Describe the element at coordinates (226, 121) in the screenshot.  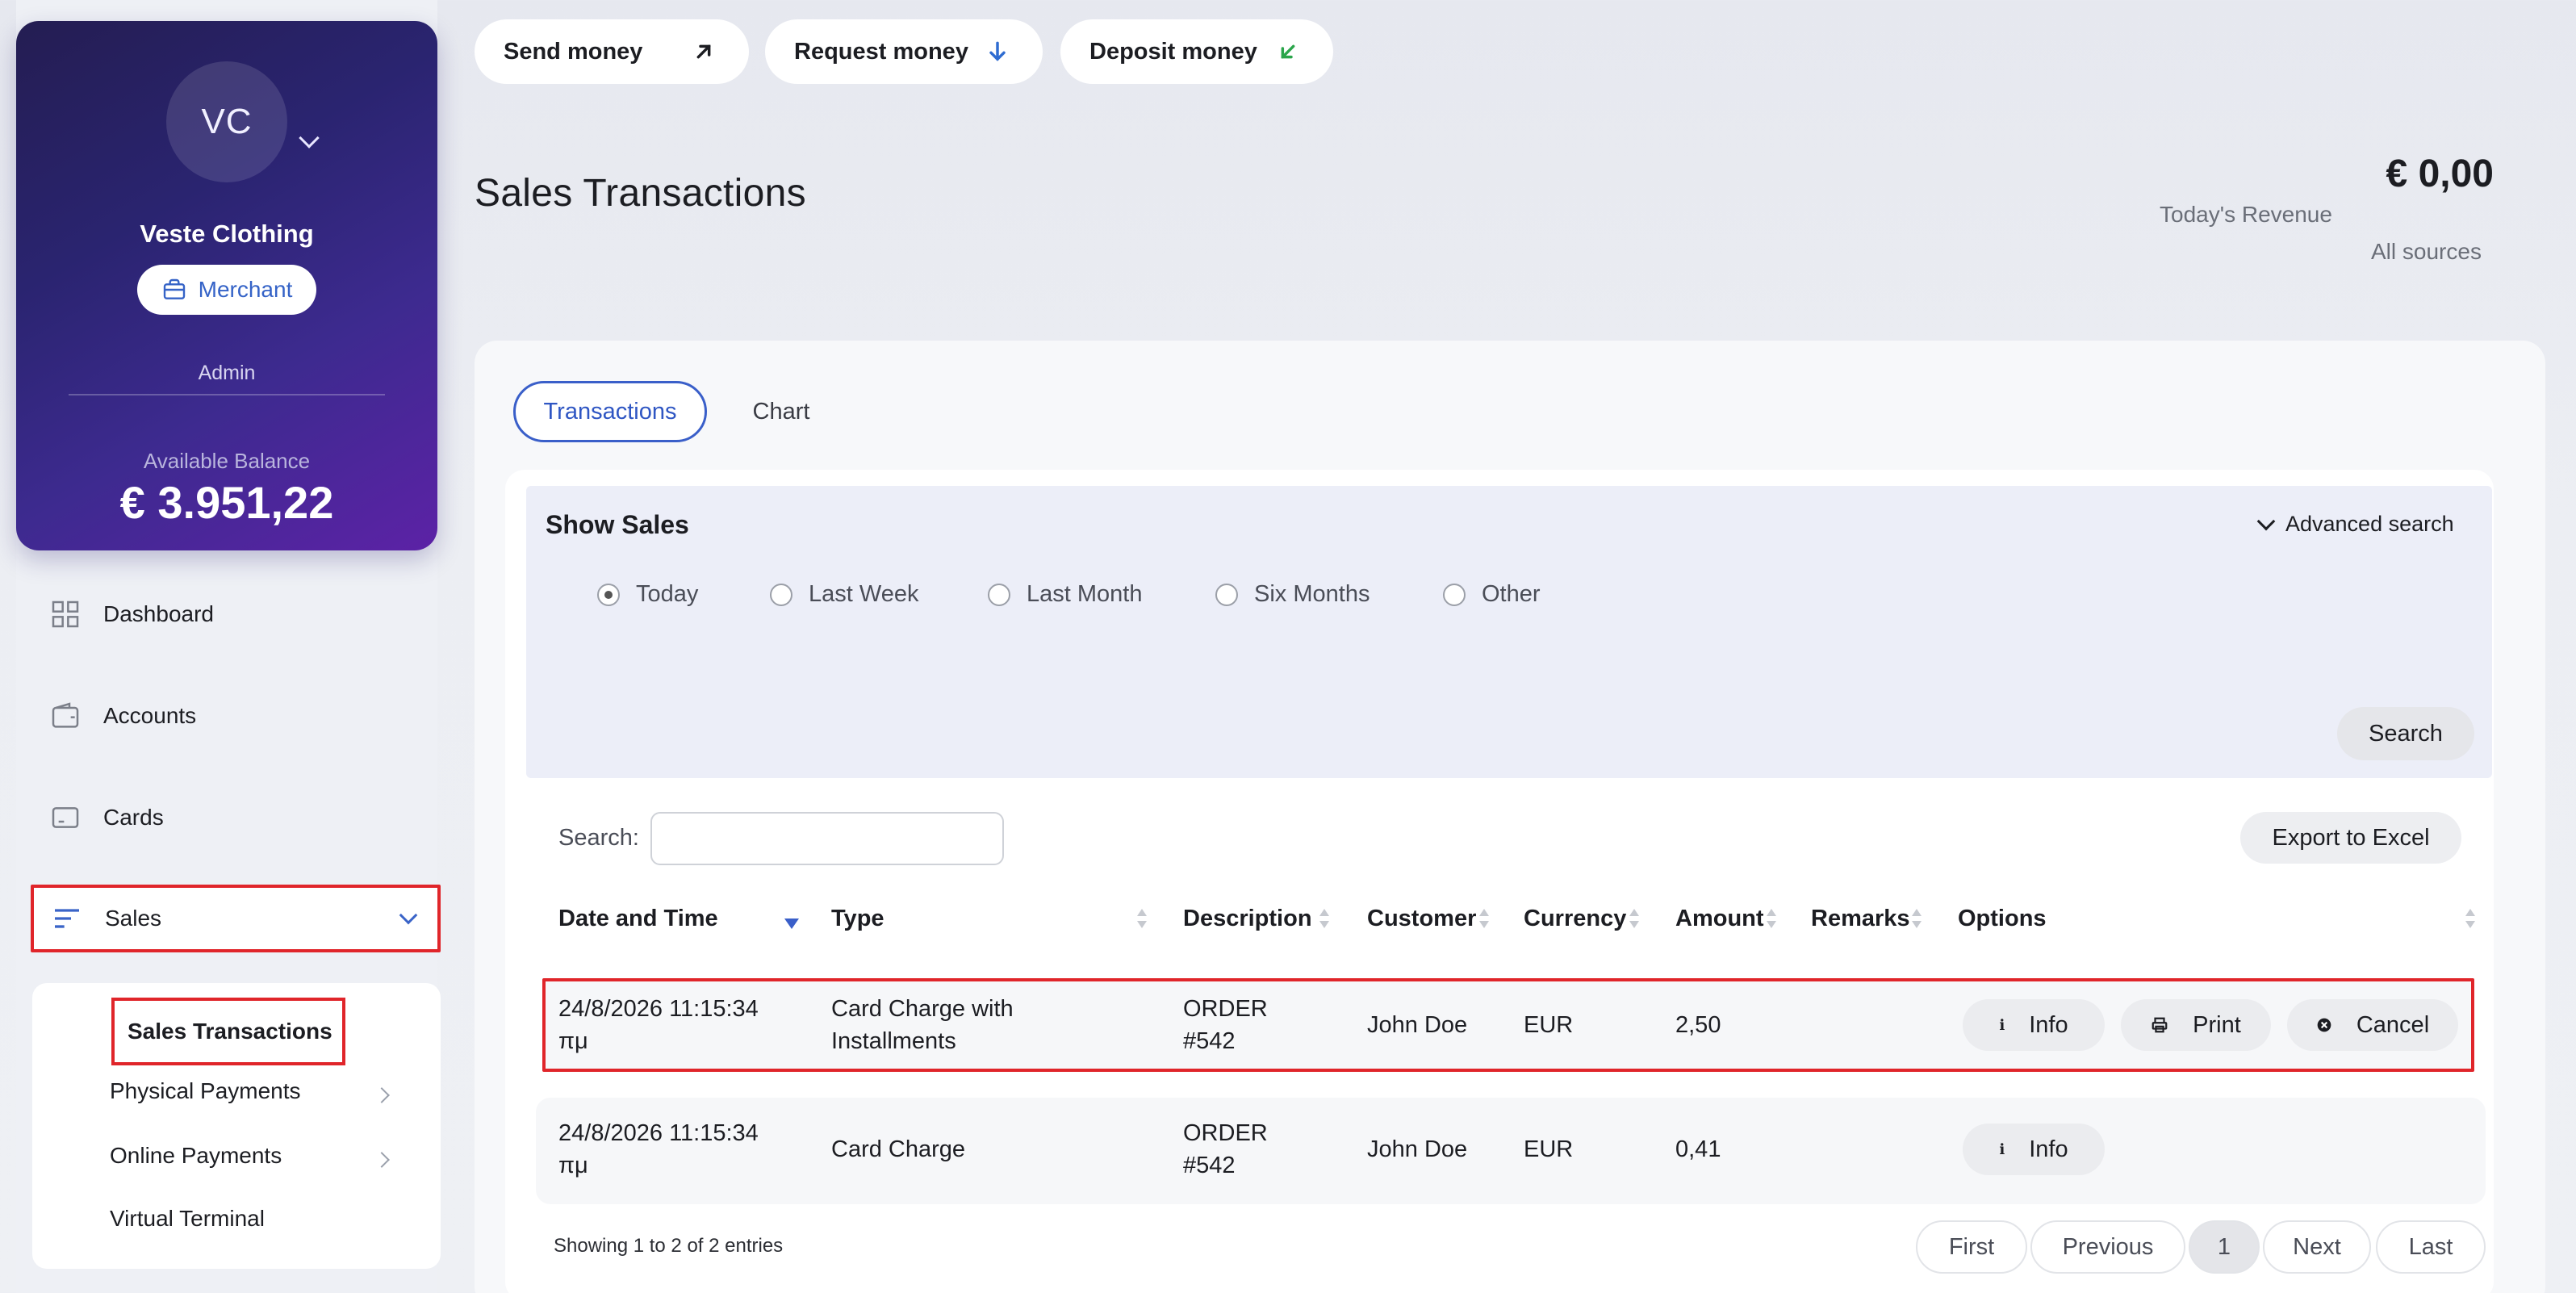
I see `avatar: VC` at that location.